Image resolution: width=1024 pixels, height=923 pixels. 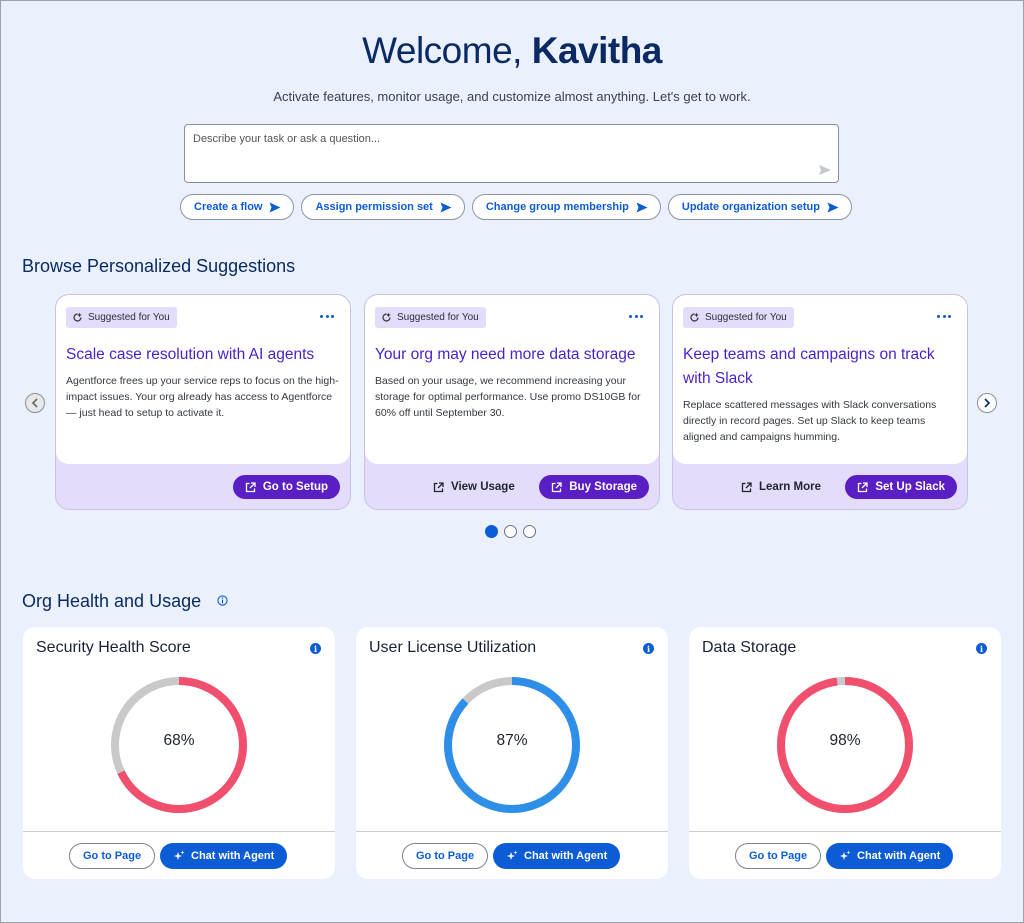 I want to click on quick-action-assign-permission-set: Assign permission set, so click(x=383, y=207).